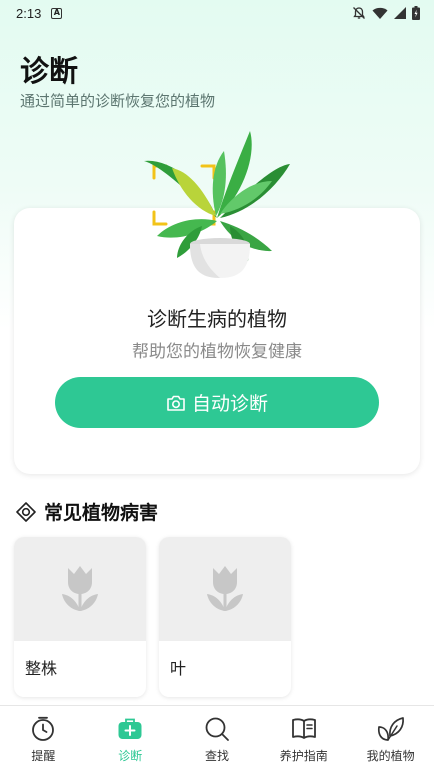 The width and height of the screenshot is (434, 771). I want to click on status-bar: 2:13 A, so click(217, 13).